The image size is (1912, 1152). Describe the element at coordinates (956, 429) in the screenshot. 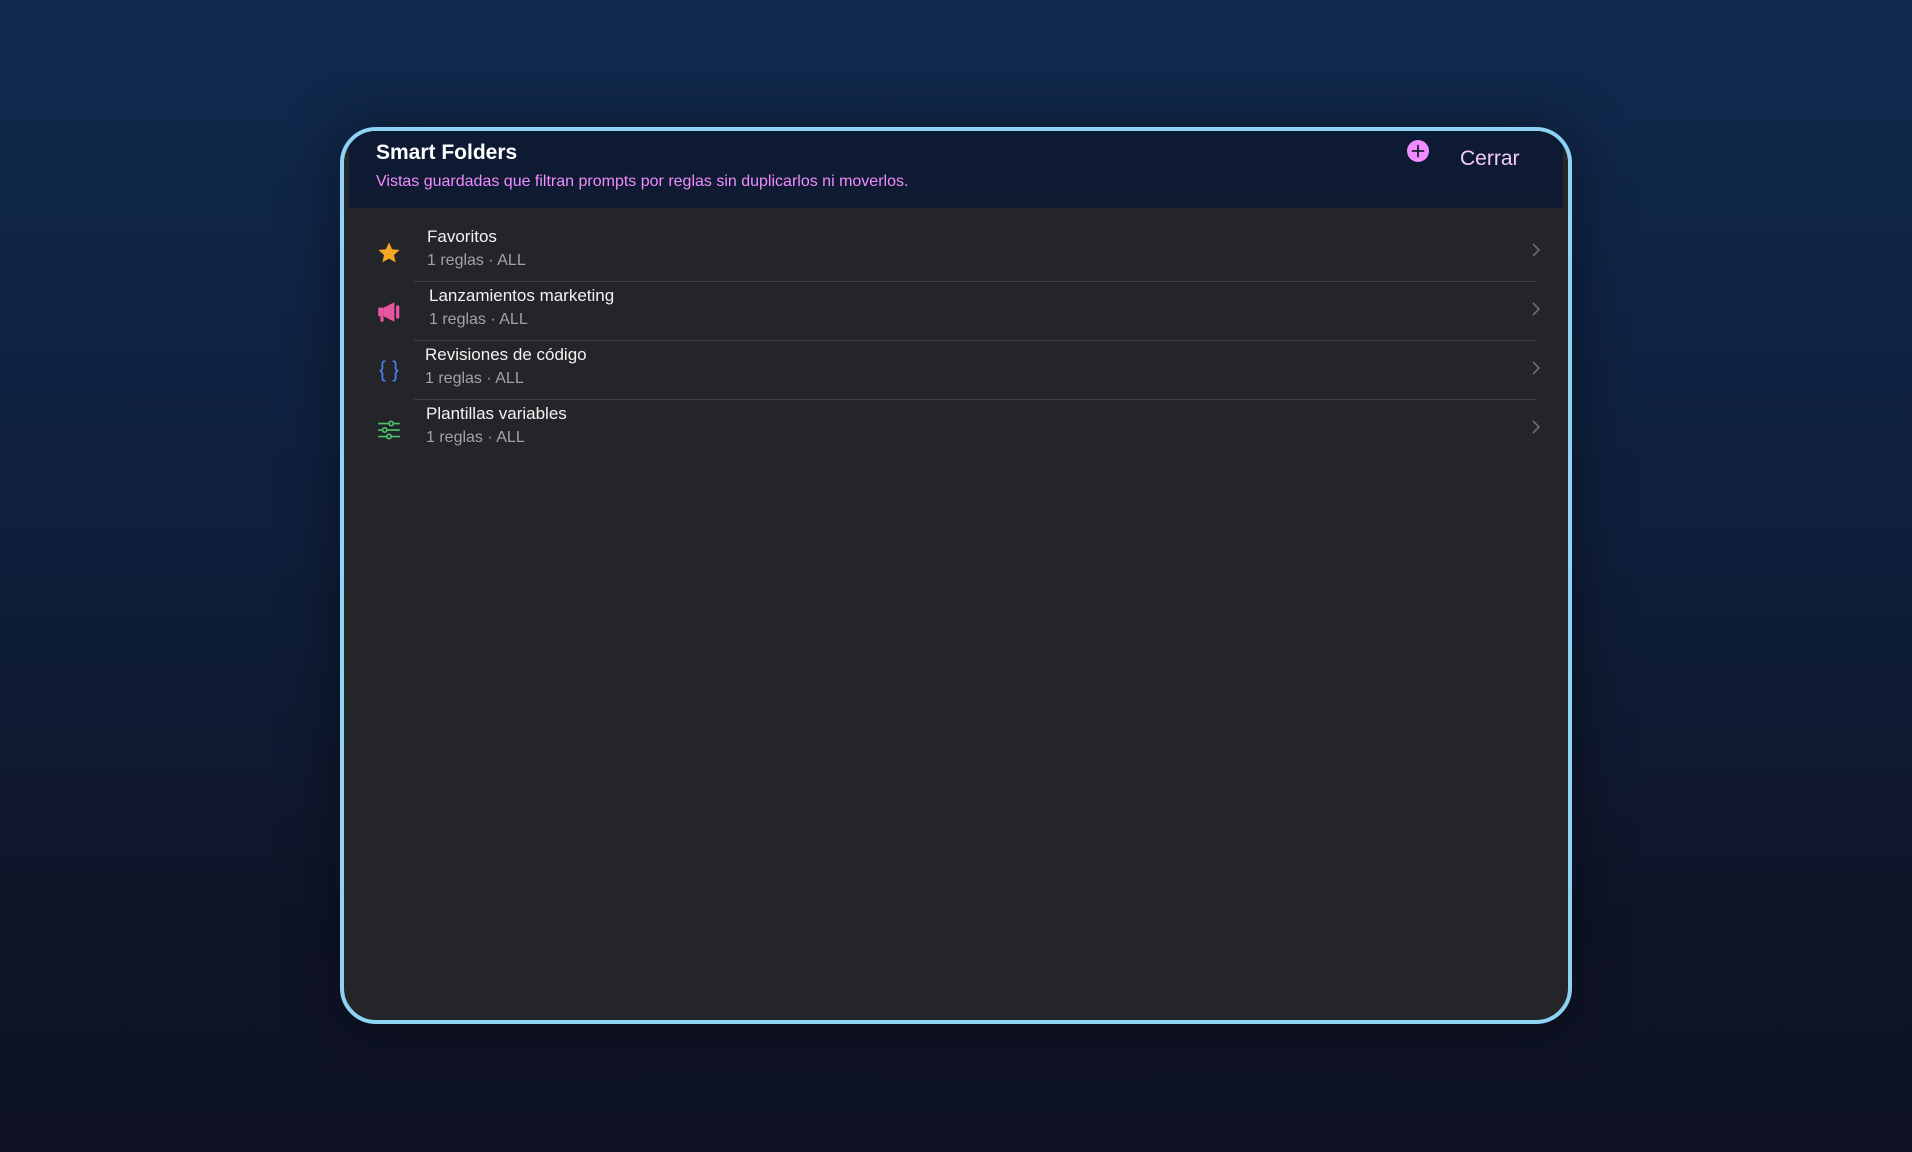

I see `folder-row-plantillas-variables: Plantillas variables 1 reglas · ALL` at that location.